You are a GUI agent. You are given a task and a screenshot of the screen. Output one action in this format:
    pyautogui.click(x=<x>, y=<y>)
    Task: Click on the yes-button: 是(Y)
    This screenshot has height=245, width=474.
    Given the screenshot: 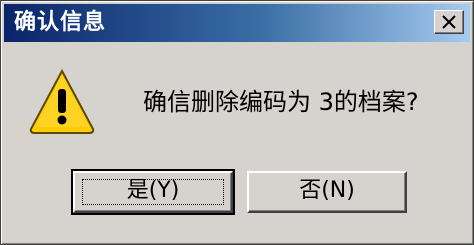 What is the action you would take?
    pyautogui.click(x=153, y=192)
    